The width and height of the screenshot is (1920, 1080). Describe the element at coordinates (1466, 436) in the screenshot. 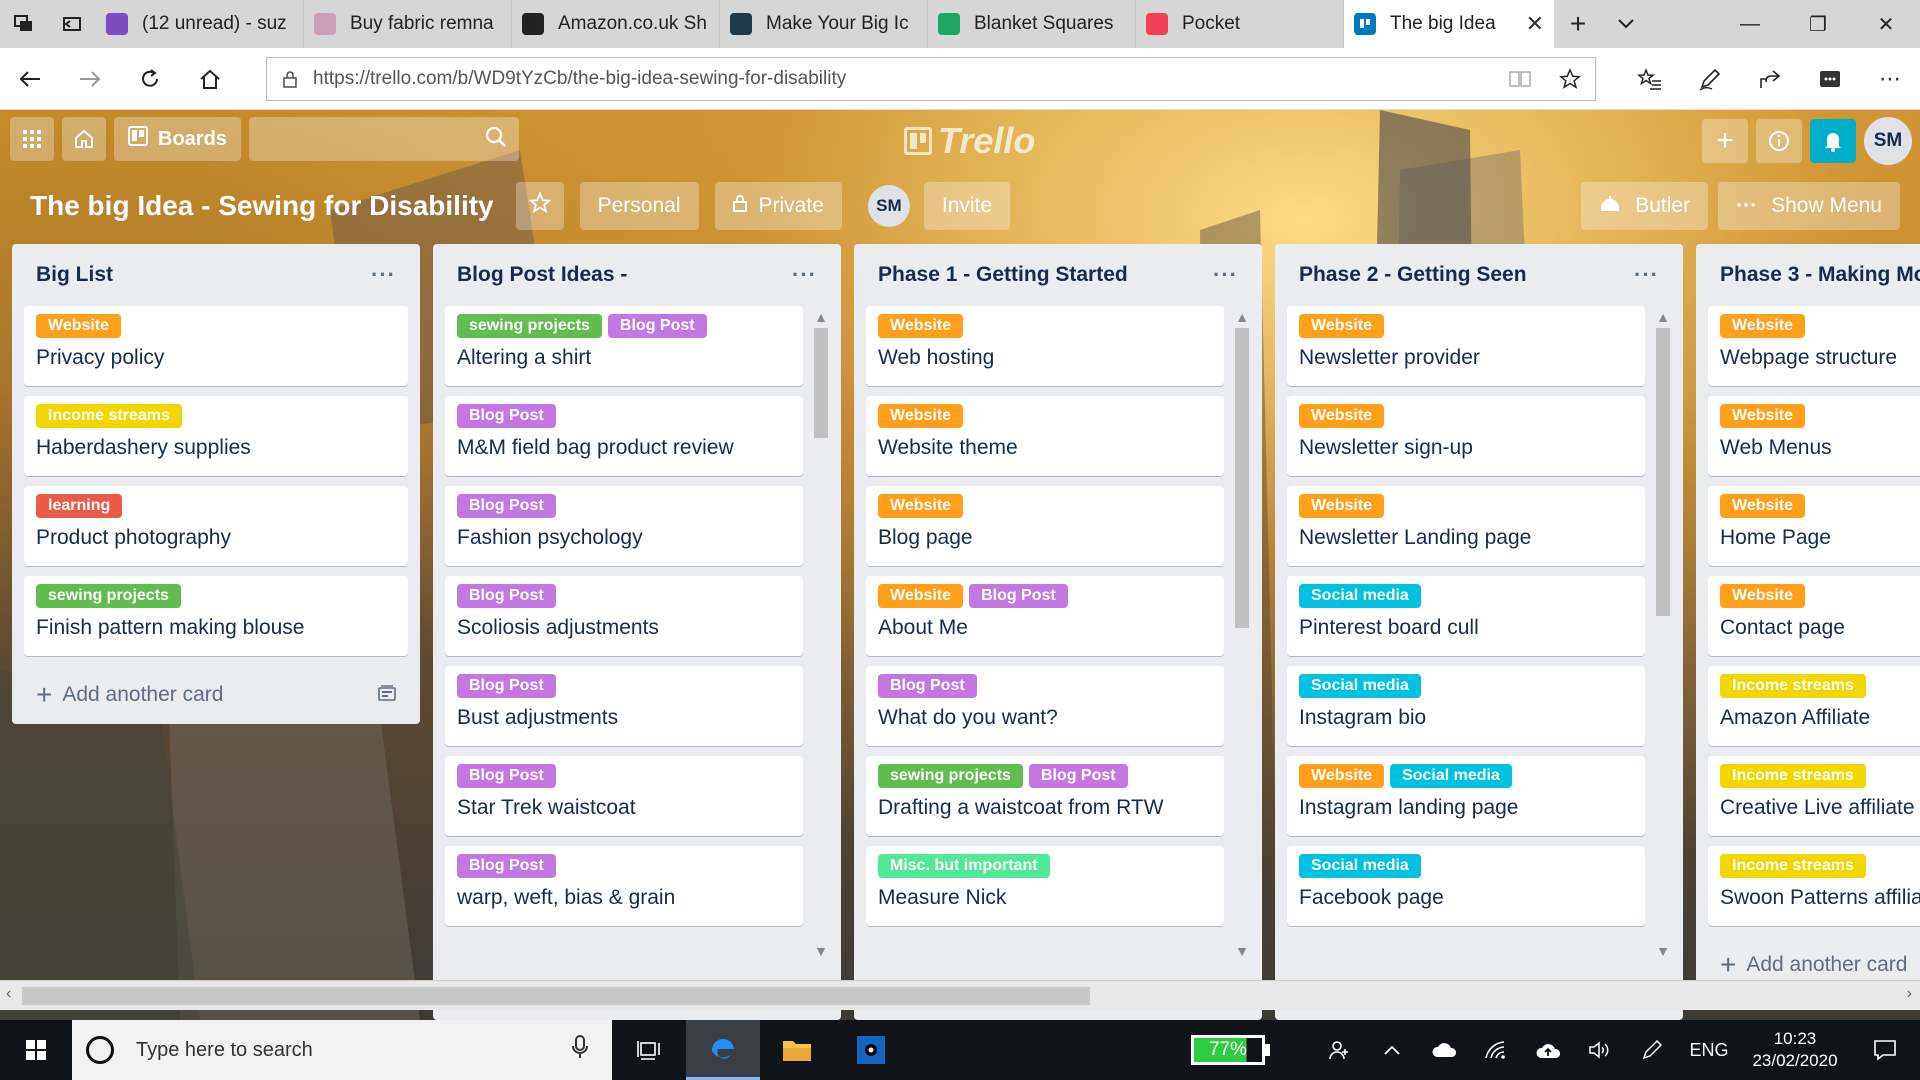

I see `card: Website Newsletter sign-up` at that location.